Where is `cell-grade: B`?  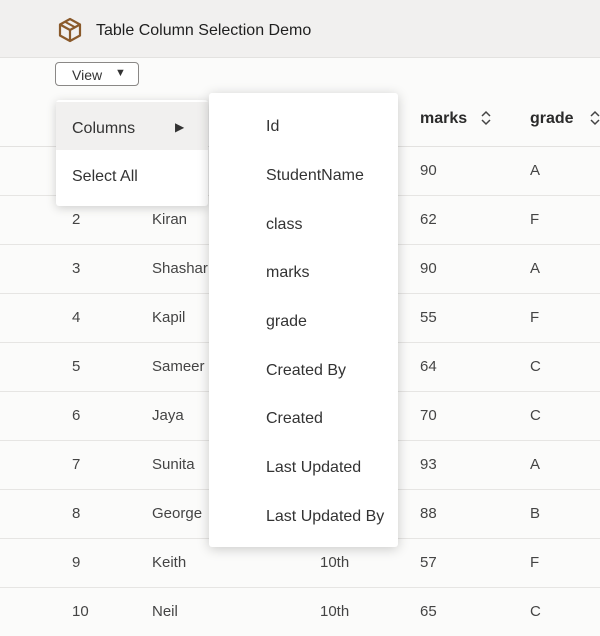
cell-grade: B is located at coordinates (535, 513).